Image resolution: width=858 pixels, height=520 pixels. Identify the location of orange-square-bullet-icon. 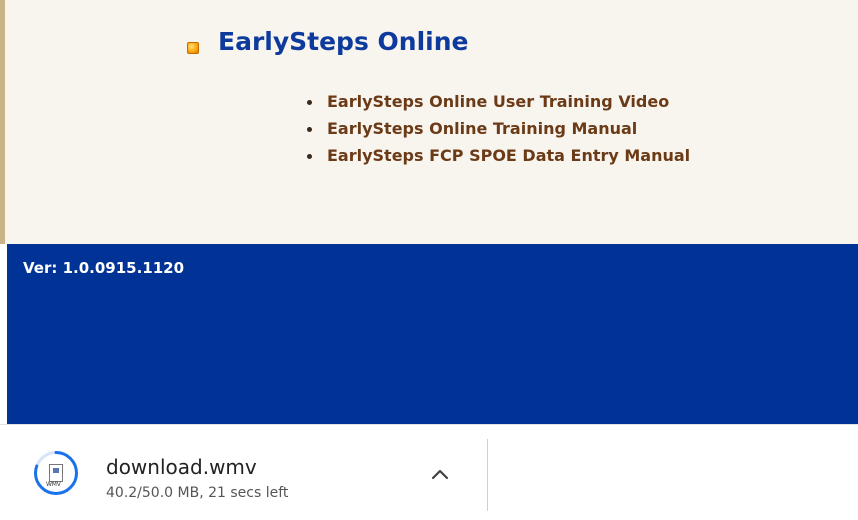
(193, 48).